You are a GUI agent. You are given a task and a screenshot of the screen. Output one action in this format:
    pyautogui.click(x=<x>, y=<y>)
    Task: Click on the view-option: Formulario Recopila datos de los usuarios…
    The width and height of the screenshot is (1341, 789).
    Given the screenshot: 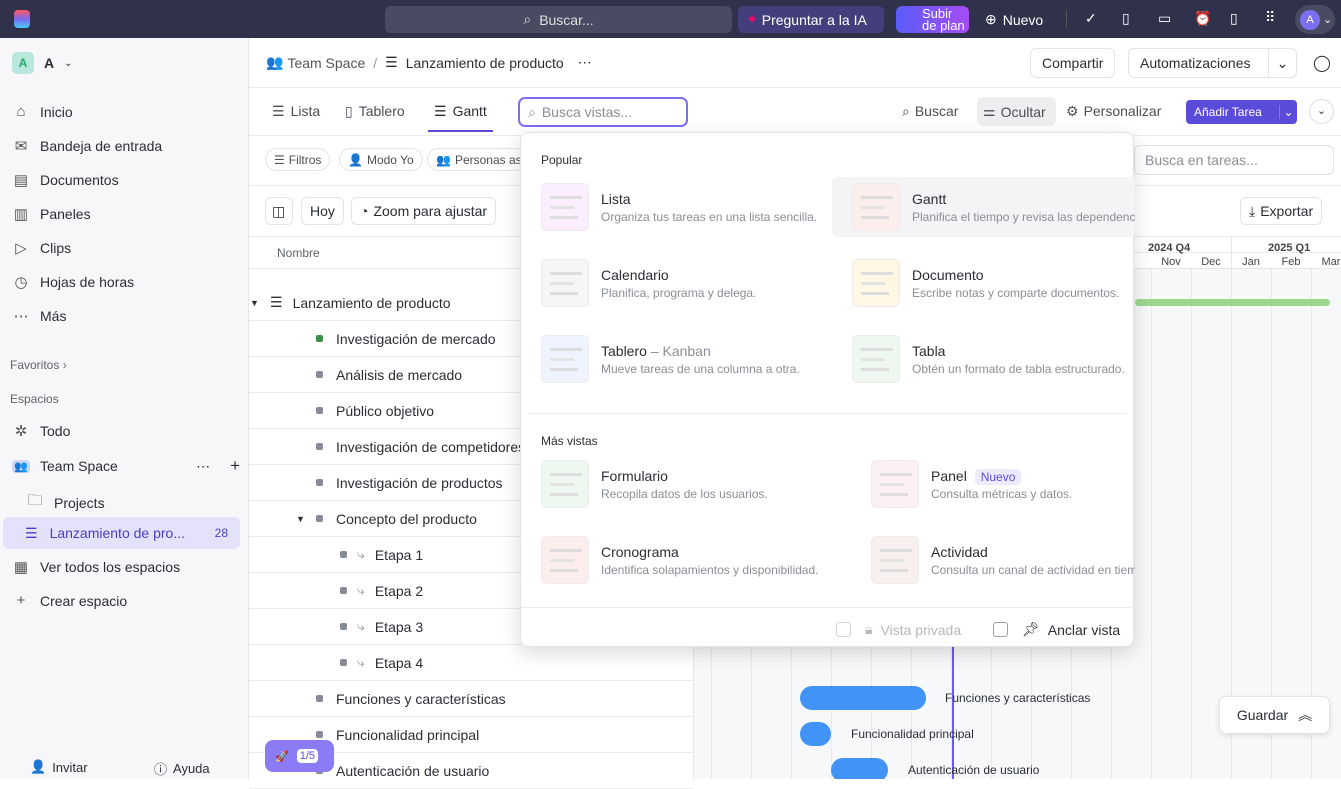 What is the action you would take?
    pyautogui.click(x=671, y=484)
    